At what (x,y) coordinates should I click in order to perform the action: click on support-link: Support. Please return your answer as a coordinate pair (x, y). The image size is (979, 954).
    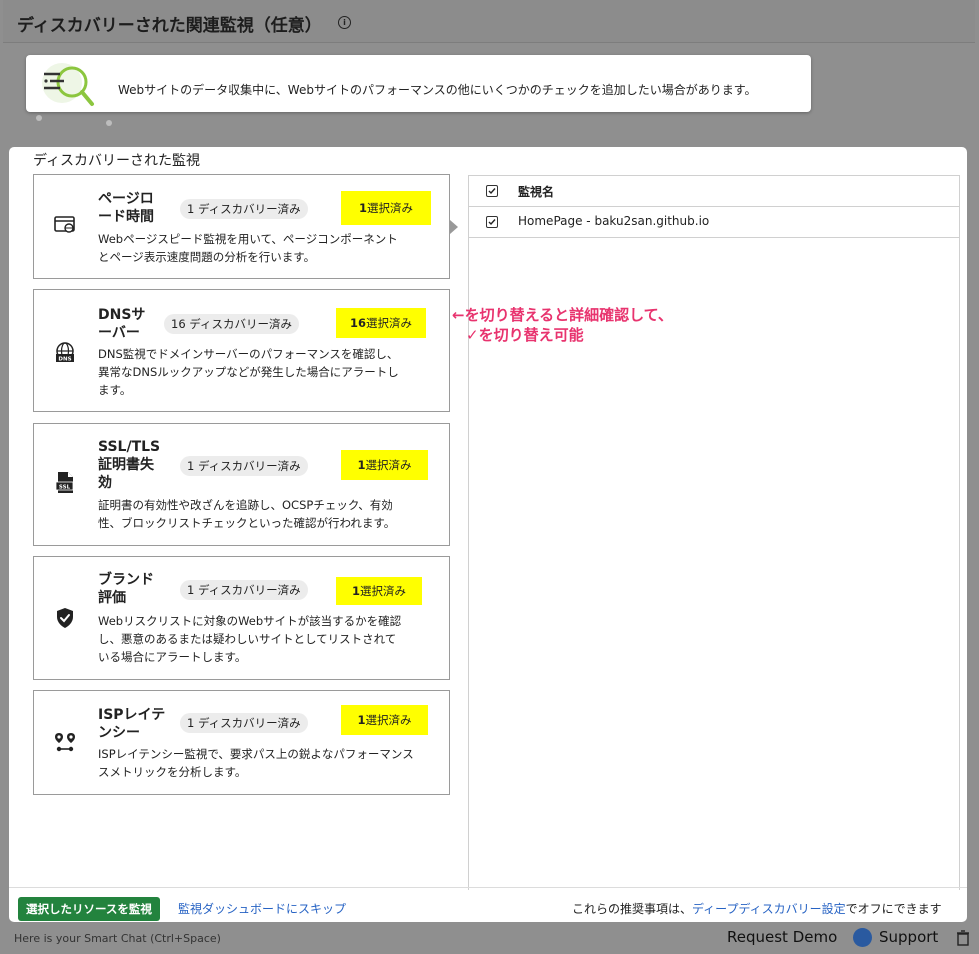
    Looking at the image, I should click on (908, 937).